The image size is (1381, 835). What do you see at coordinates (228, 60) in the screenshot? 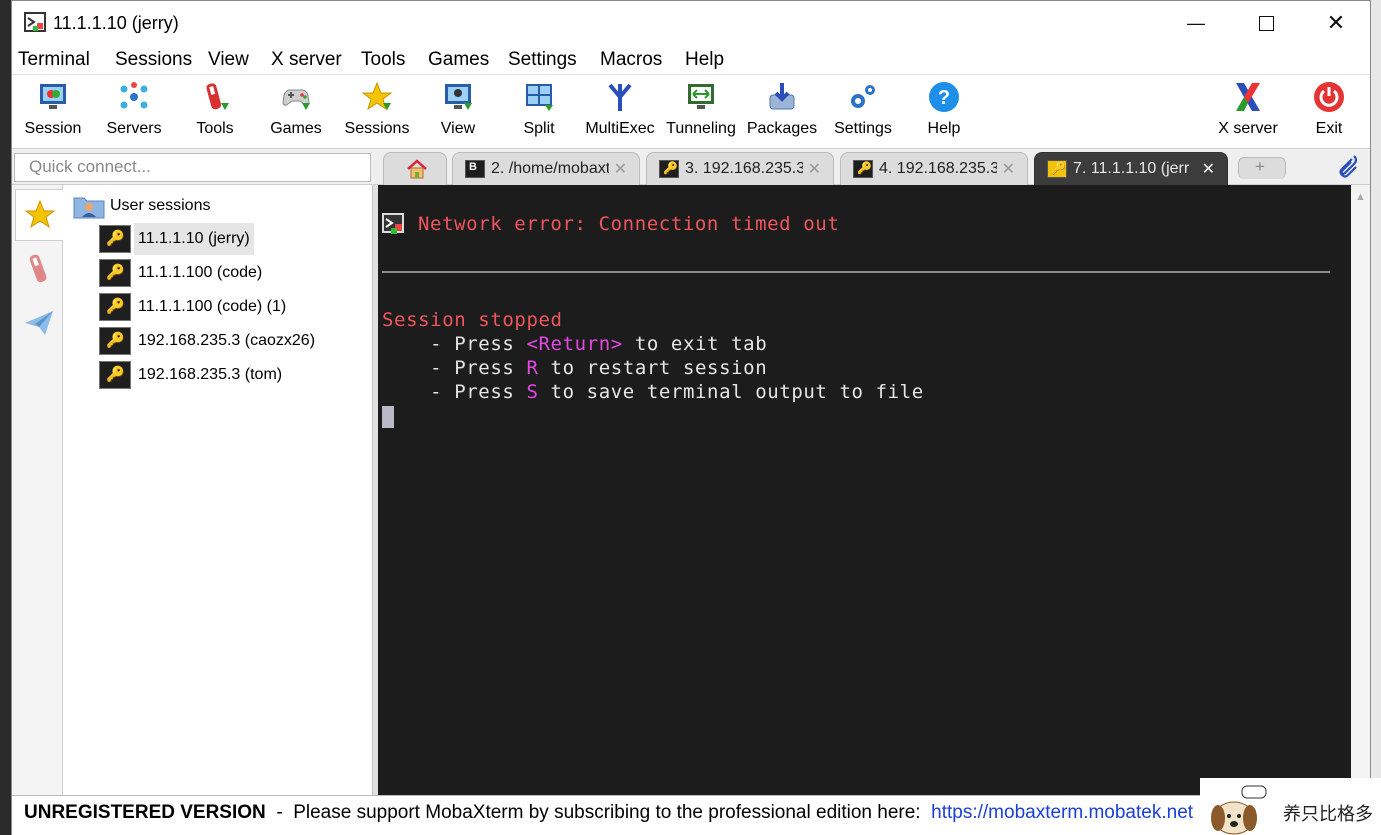
I see `menu-view: View` at bounding box center [228, 60].